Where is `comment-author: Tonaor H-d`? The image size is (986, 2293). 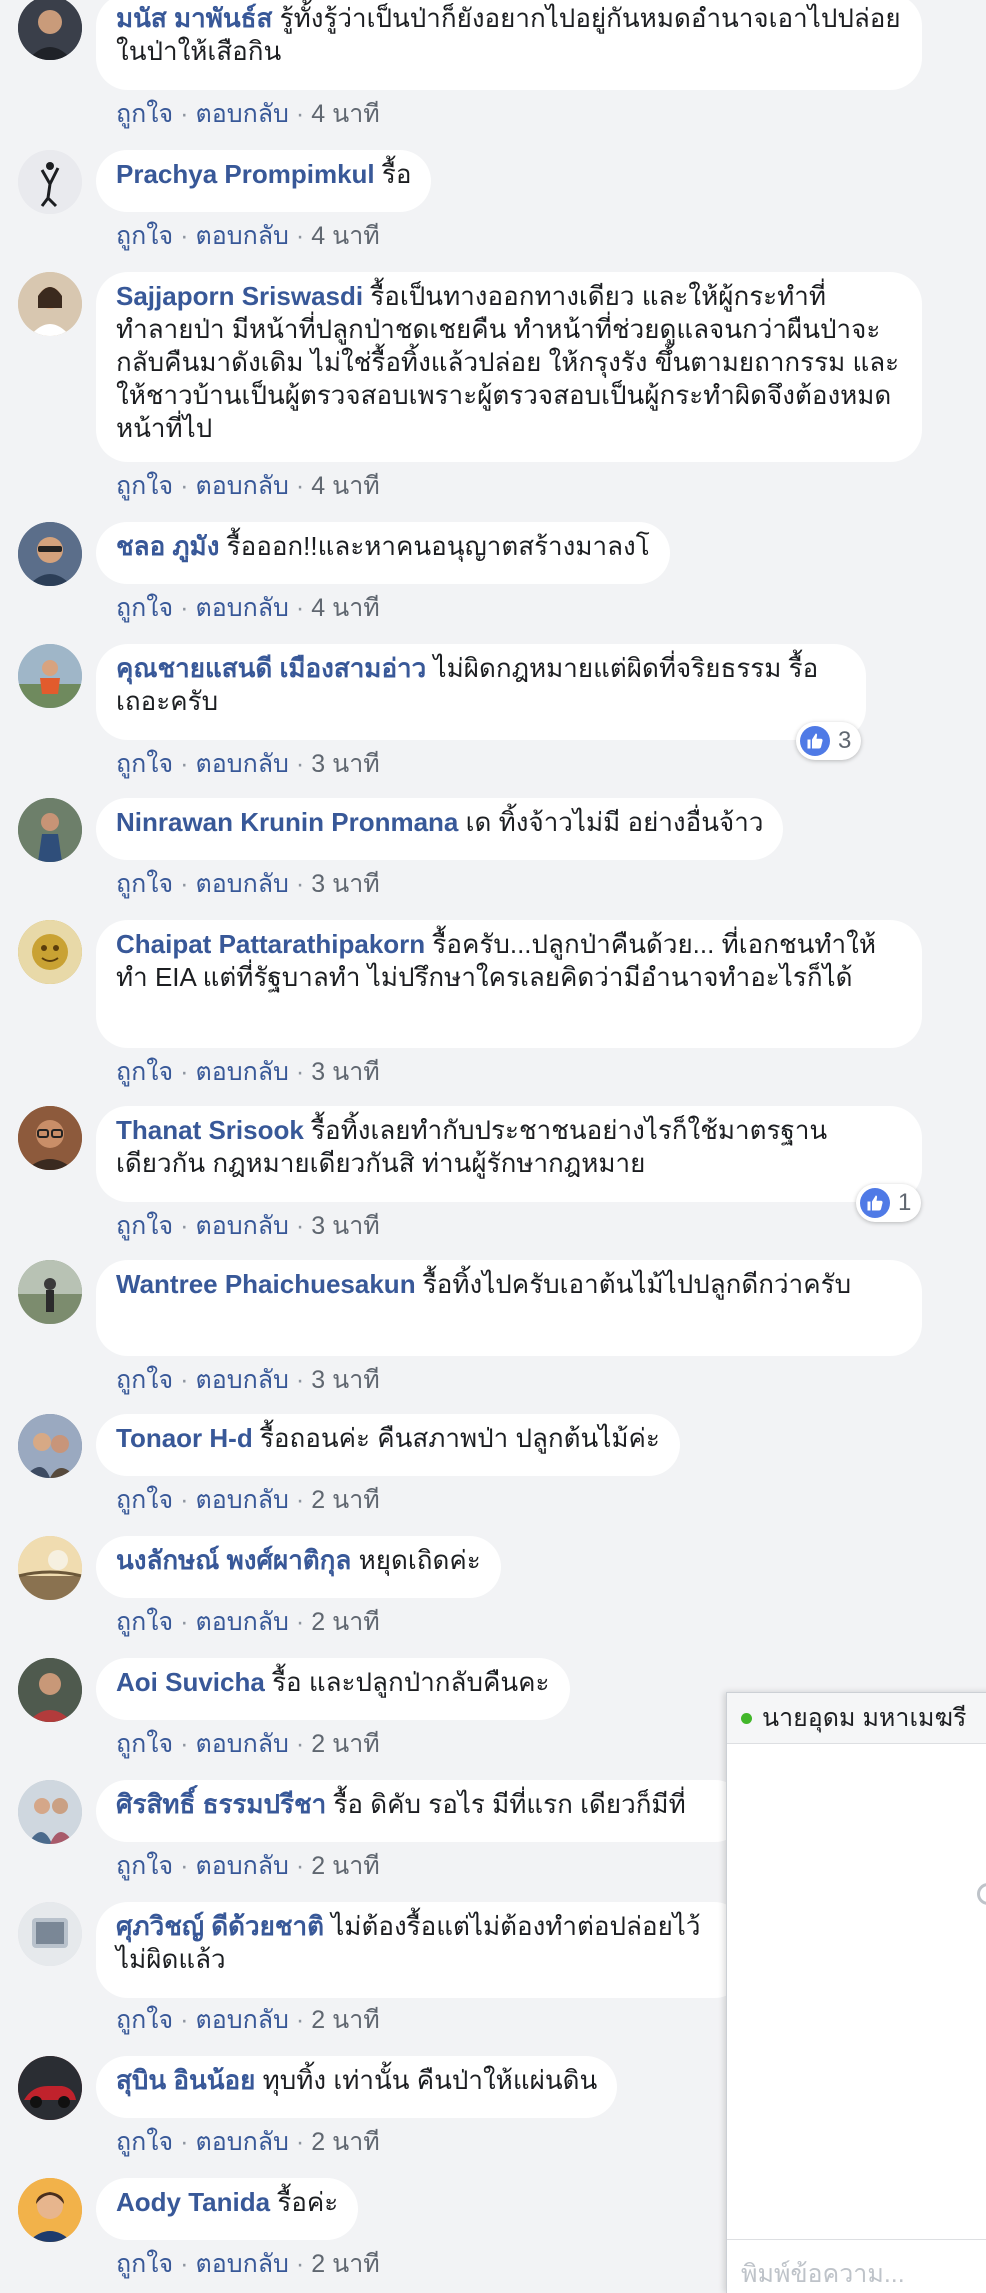
comment-author: Tonaor H-d is located at coordinates (184, 1438).